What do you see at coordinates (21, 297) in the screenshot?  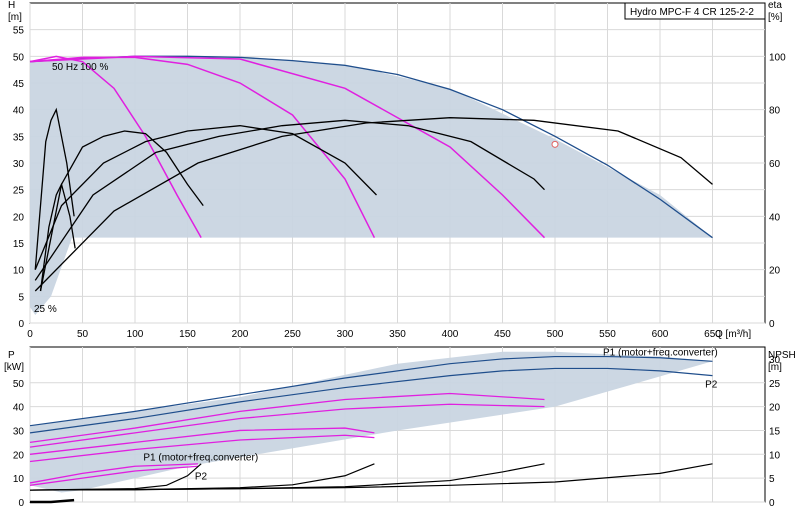 I see `y-tick-label: 5` at bounding box center [21, 297].